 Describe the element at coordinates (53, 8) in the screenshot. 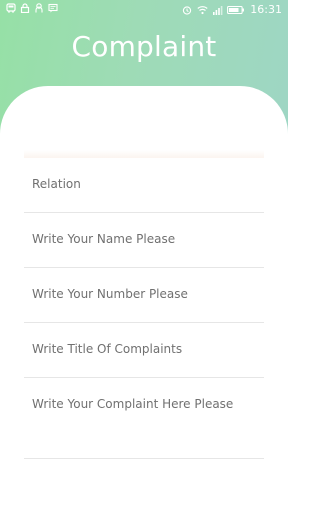

I see `message-icon` at that location.